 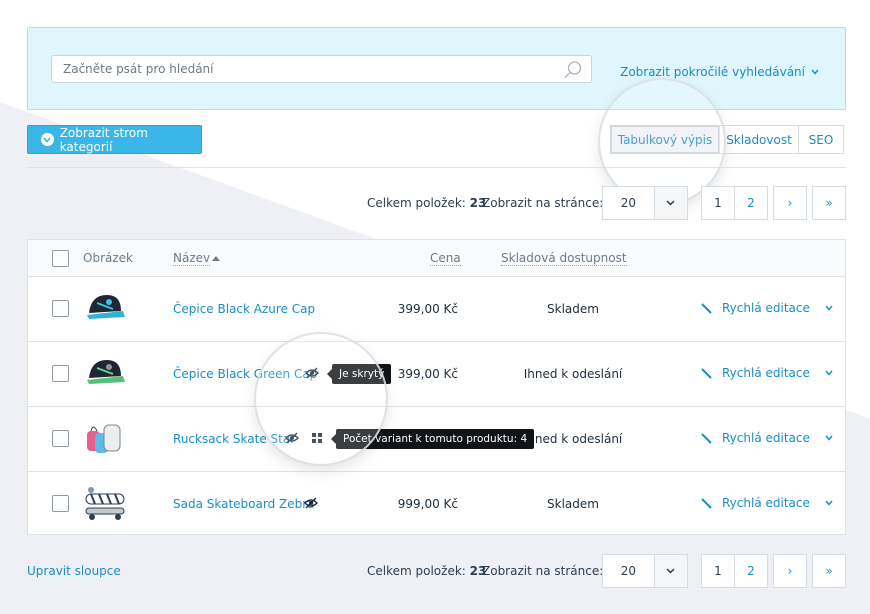 I want to click on product-name-link: Čepice Black Azure Cap, so click(x=244, y=309).